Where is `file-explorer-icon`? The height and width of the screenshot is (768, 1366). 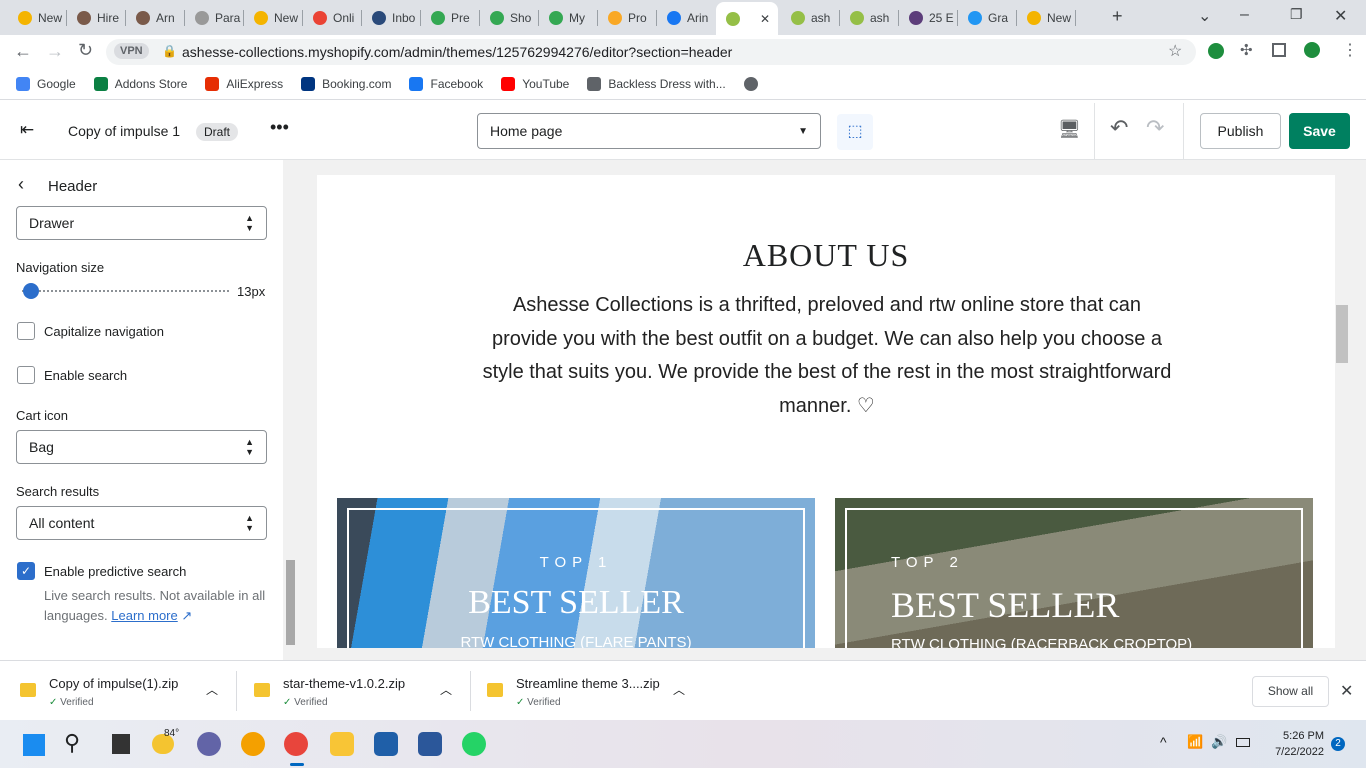 file-explorer-icon is located at coordinates (342, 744).